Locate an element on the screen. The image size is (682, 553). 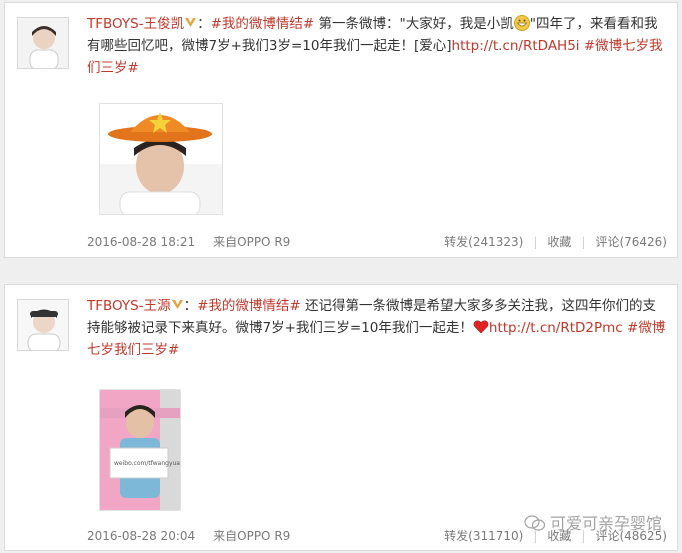
post-meta: 2016-08-28 20:04 来自OPPO R9 is located at coordinates (197, 535).